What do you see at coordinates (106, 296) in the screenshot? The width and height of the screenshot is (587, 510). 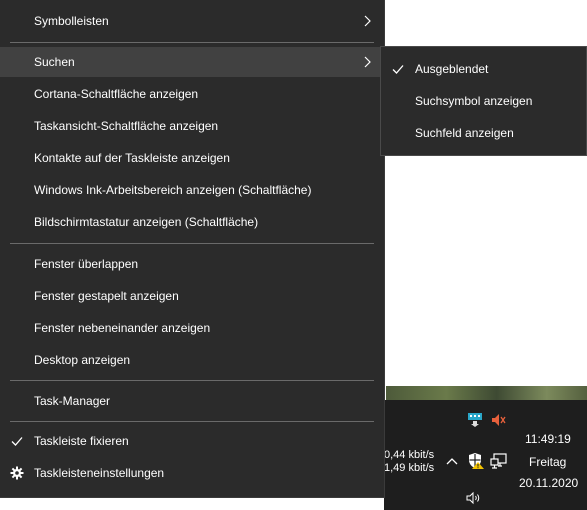 I see `menu-item-label: Fenster gestapelt anzeigen` at bounding box center [106, 296].